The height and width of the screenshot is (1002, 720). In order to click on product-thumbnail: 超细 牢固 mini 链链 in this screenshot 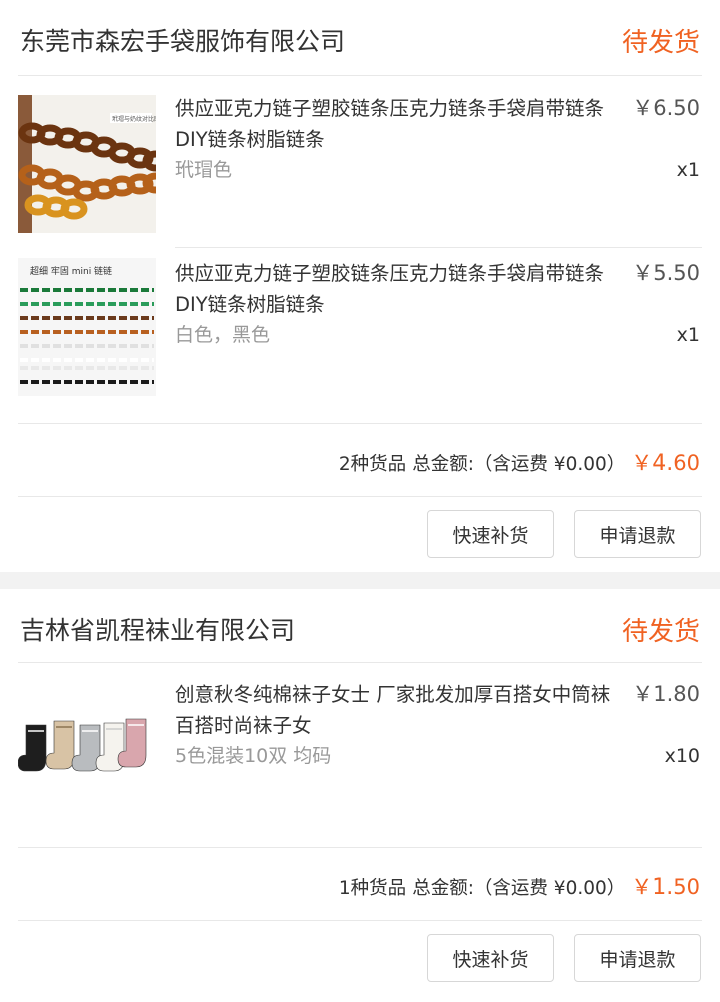, I will do `click(87, 327)`.